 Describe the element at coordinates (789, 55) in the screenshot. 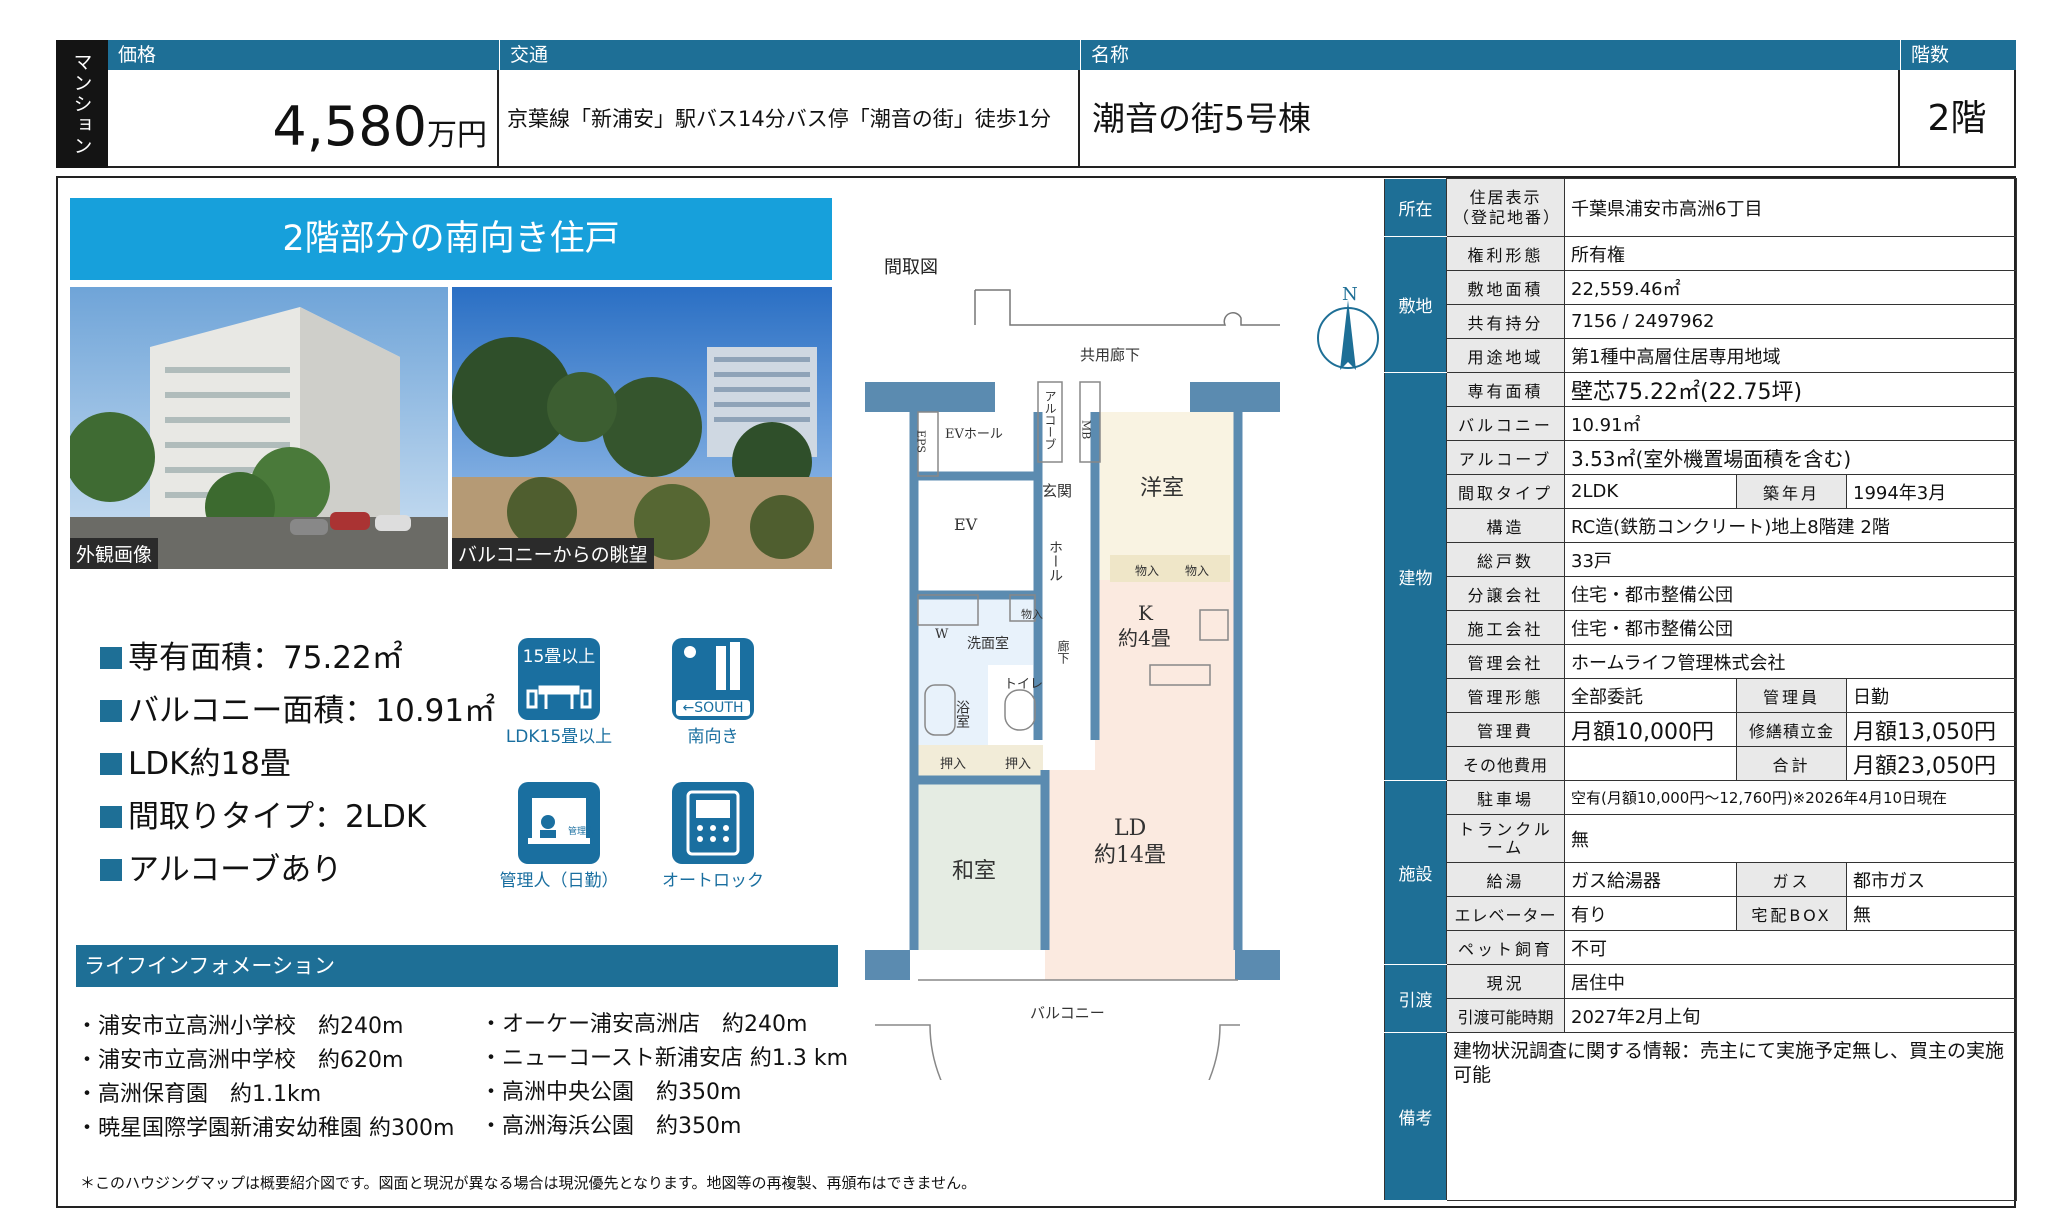

I see `traffic-label: 交通` at that location.